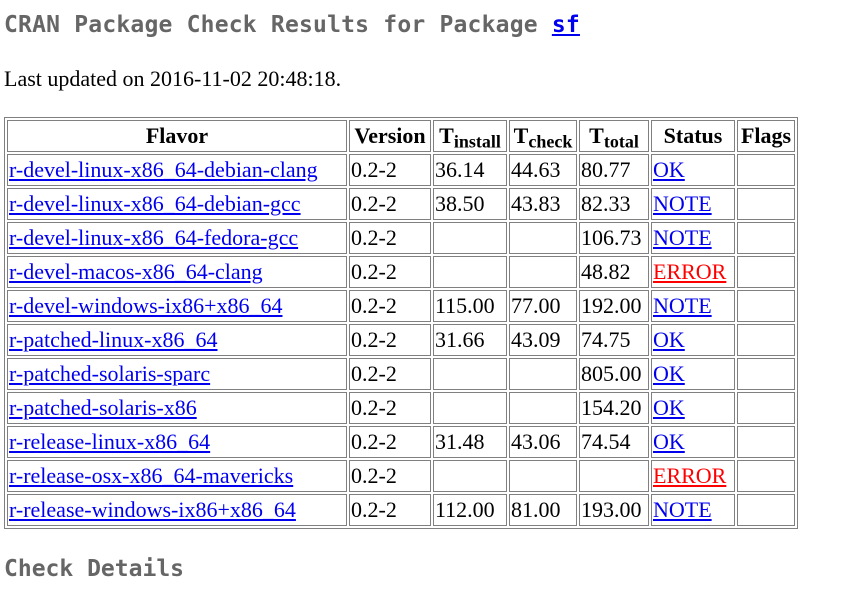 Image resolution: width=855 pixels, height=600 pixels. I want to click on table-row: r-patched-solaris-x86 0.2-2 154.20 OK, so click(401, 408).